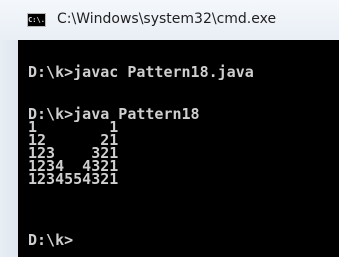 This screenshot has height=257, width=339. What do you see at coordinates (36, 20) in the screenshot?
I see `cmd-console-icon: C:\.` at bounding box center [36, 20].